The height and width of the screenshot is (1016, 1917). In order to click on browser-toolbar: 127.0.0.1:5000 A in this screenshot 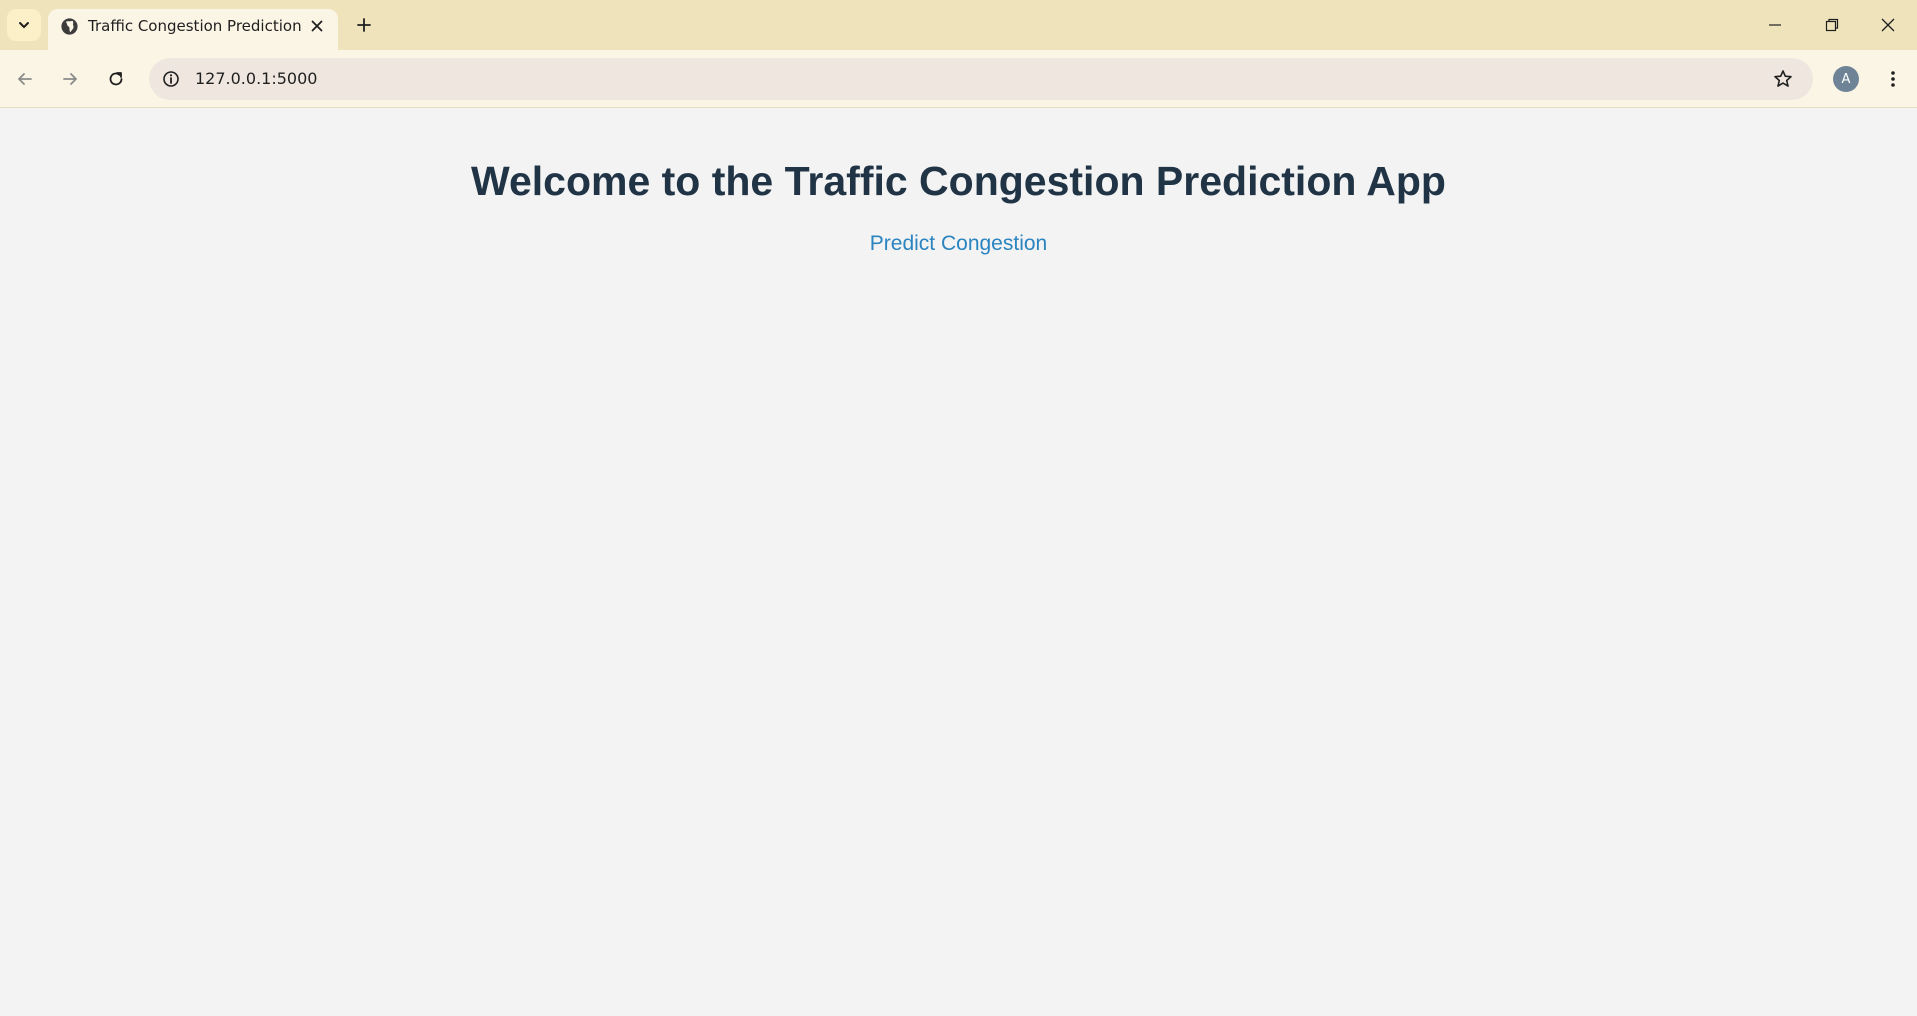, I will do `click(958, 79)`.